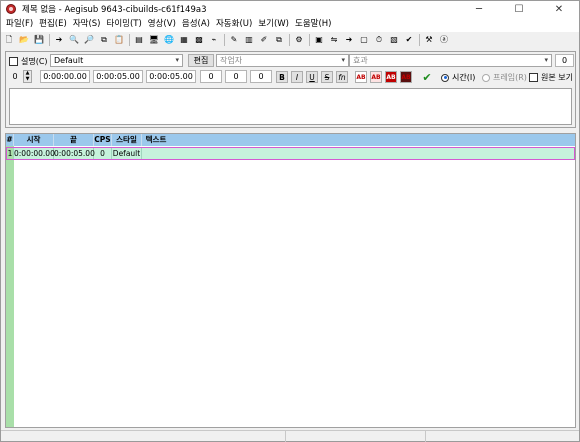 This screenshot has height=442, width=580. What do you see at coordinates (282, 77) in the screenshot?
I see `bold-button: B` at bounding box center [282, 77].